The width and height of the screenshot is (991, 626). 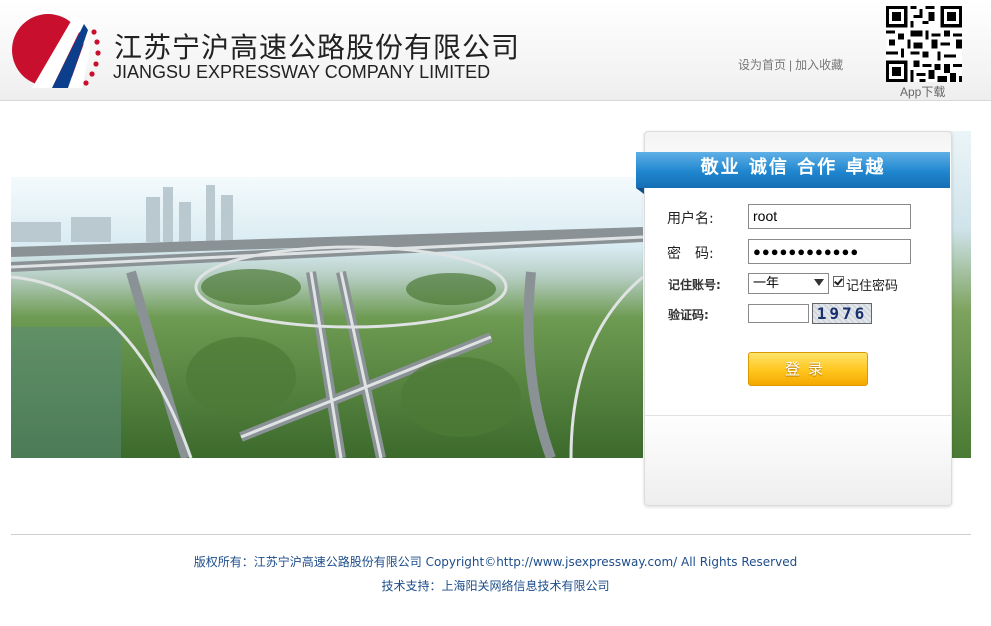 What do you see at coordinates (924, 44) in the screenshot?
I see `app-qr-code` at bounding box center [924, 44].